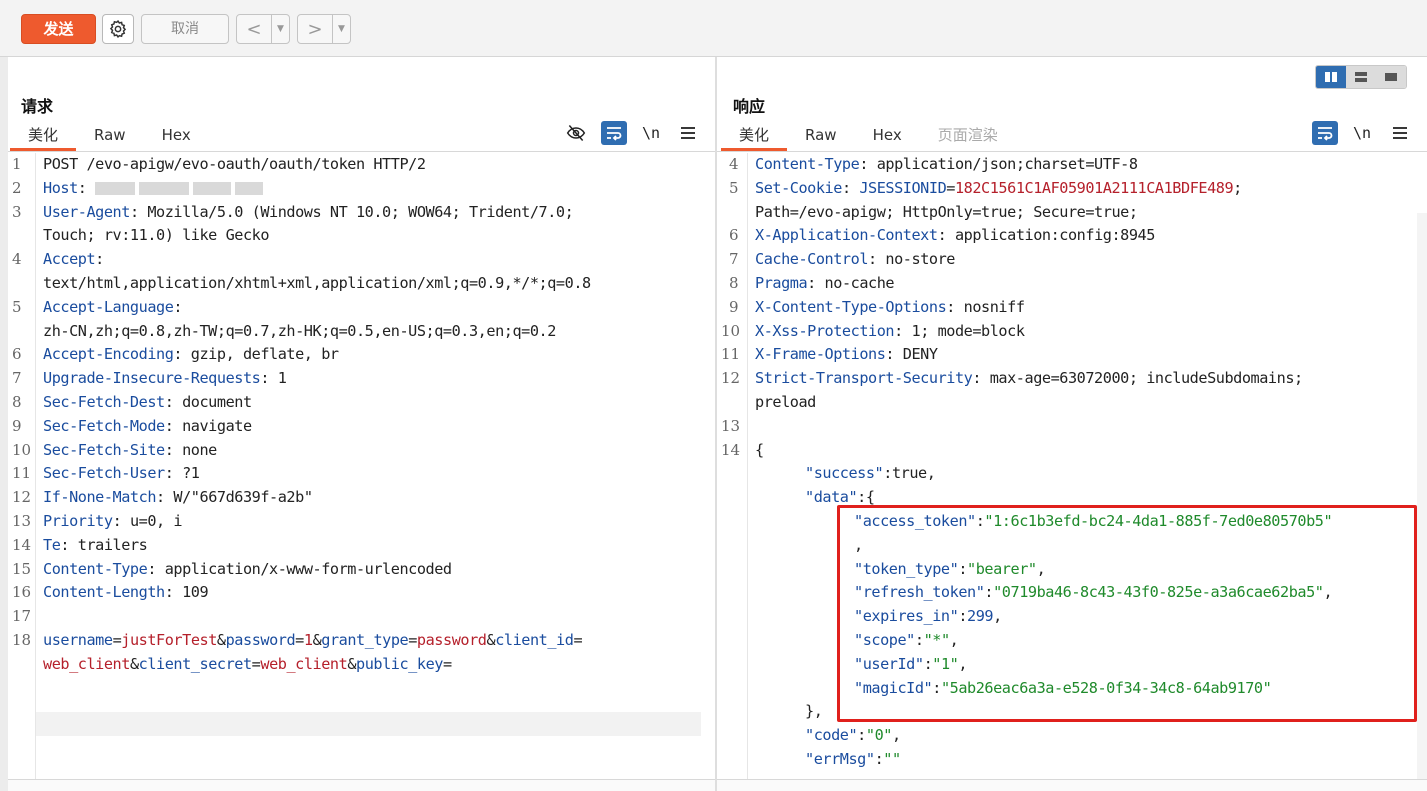  I want to click on hide-toggle-button, so click(576, 133).